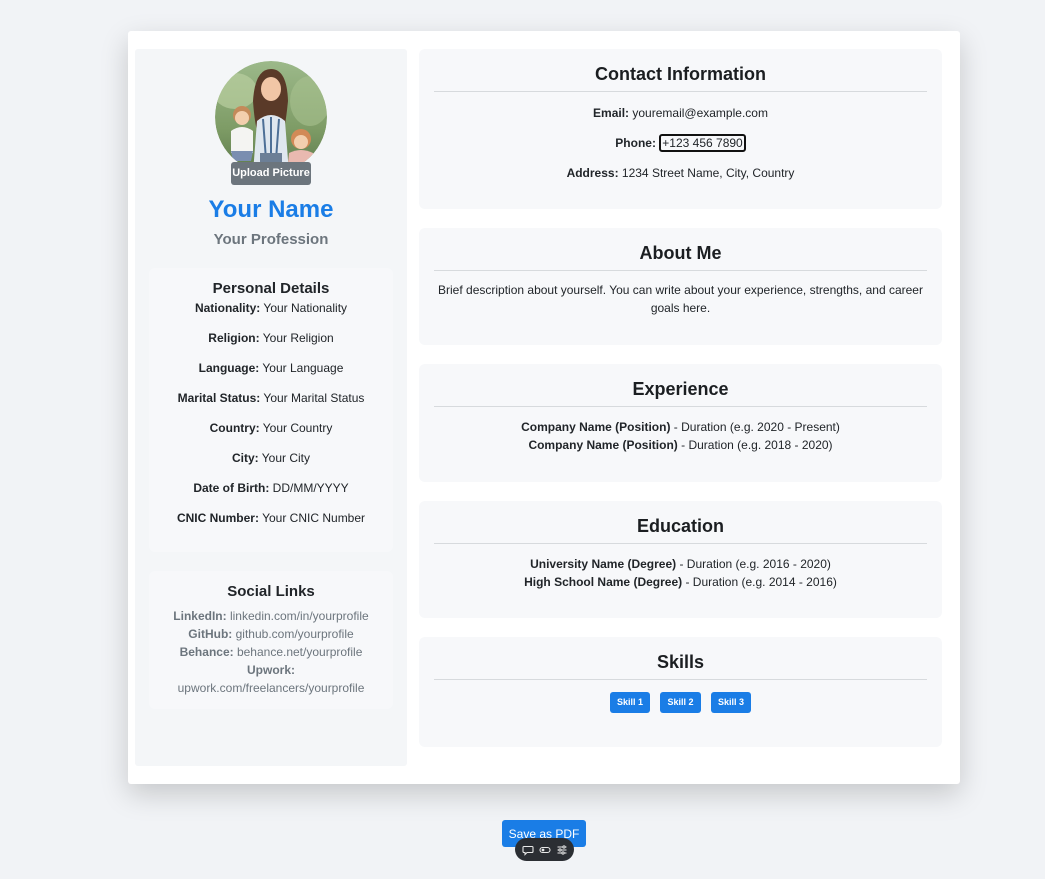  What do you see at coordinates (755, 445) in the screenshot?
I see `experience-duration: - Duration (e.g. 2018 - 2020)` at bounding box center [755, 445].